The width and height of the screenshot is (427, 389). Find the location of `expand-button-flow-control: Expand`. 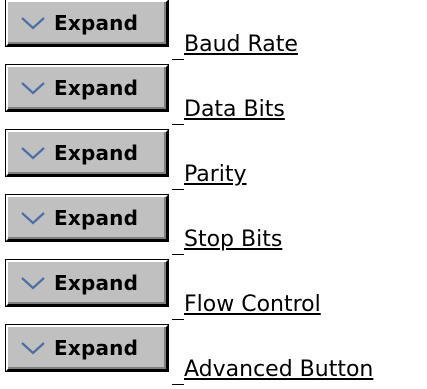

expand-button-flow-control: Expand is located at coordinates (87, 283).